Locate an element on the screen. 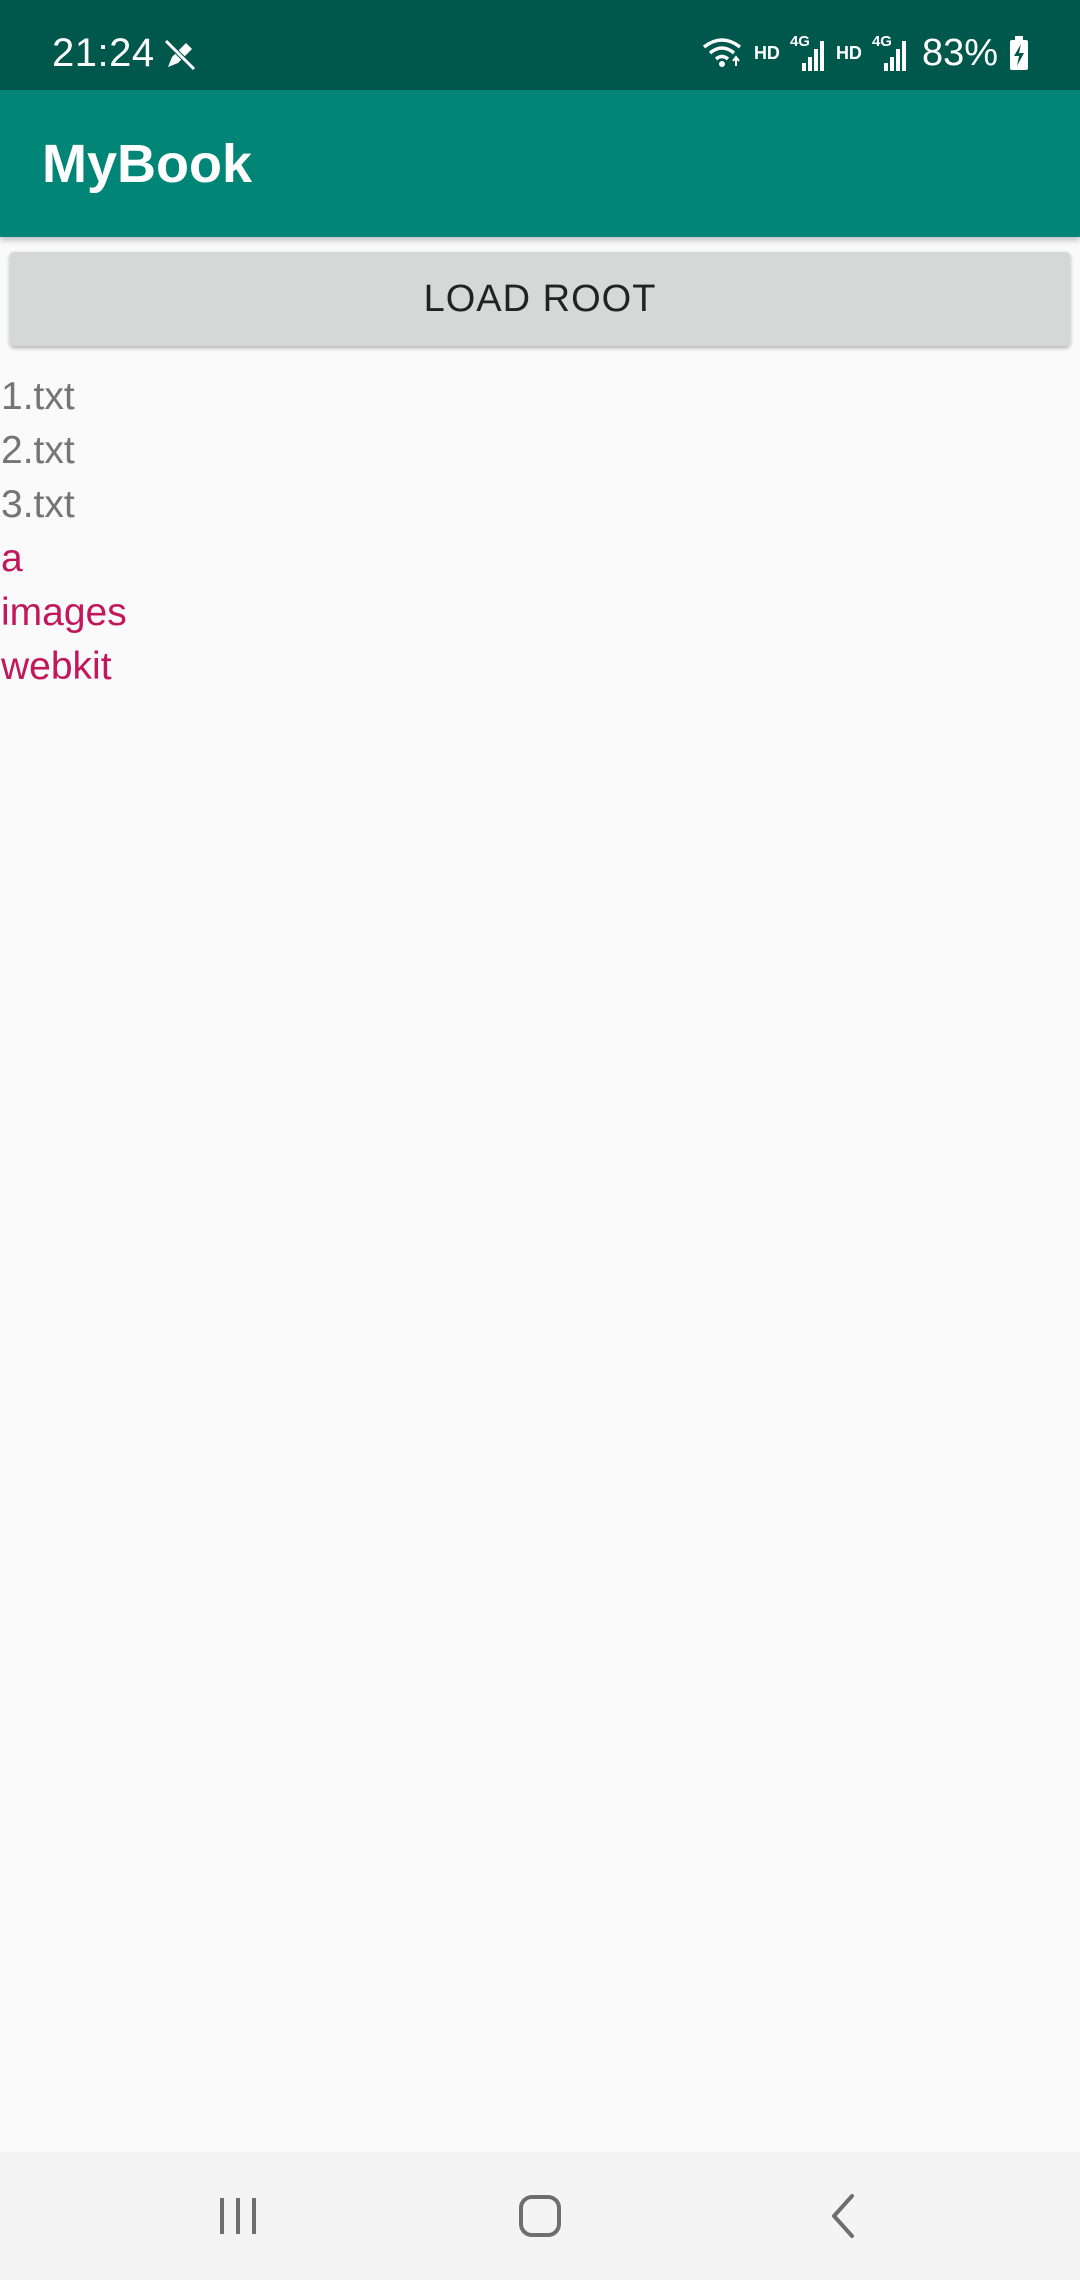  list-item: a is located at coordinates (540, 559).